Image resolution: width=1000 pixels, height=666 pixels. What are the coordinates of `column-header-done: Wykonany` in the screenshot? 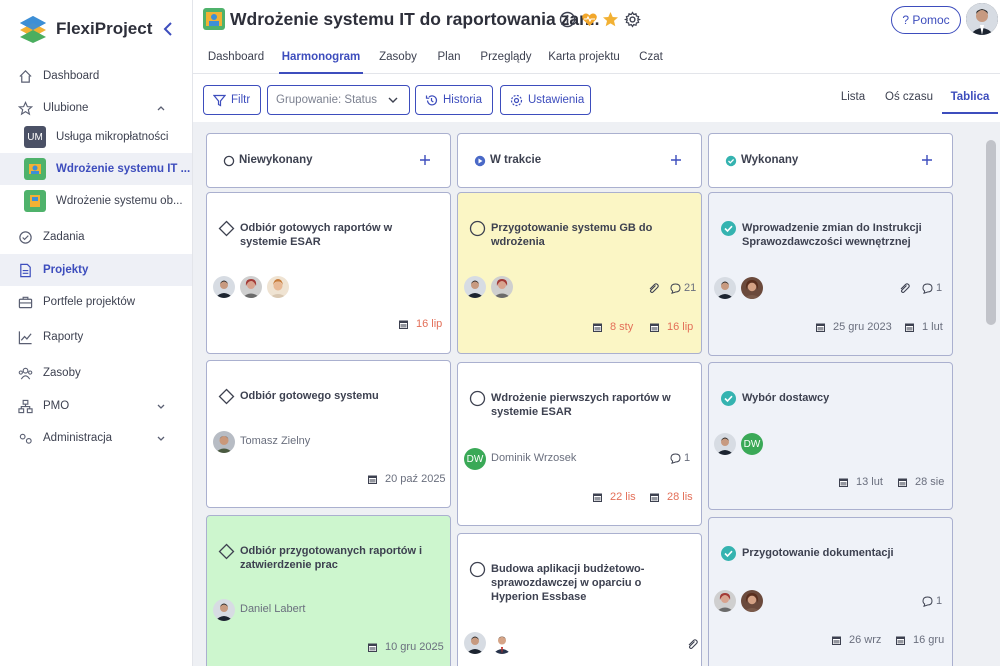 It's located at (830, 160).